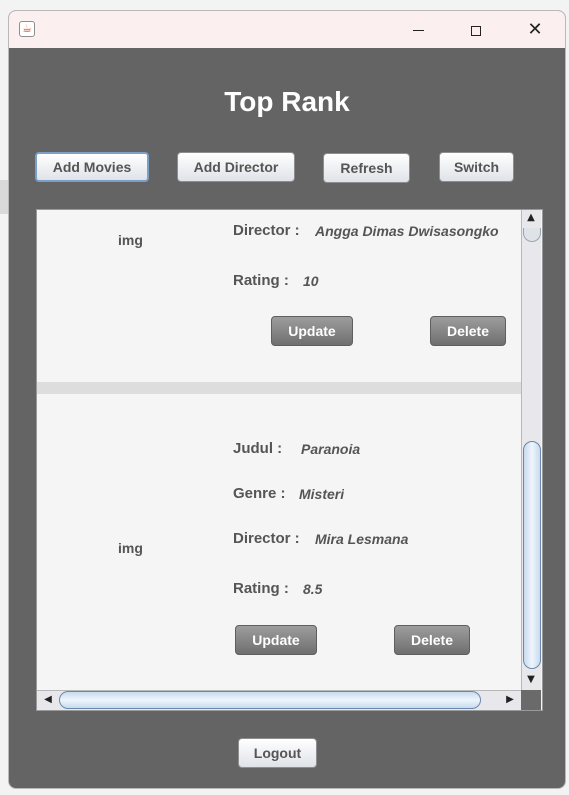 Image resolution: width=569 pixels, height=795 pixels. What do you see at coordinates (322, 494) in the screenshot?
I see `genre-value: Misteri` at bounding box center [322, 494].